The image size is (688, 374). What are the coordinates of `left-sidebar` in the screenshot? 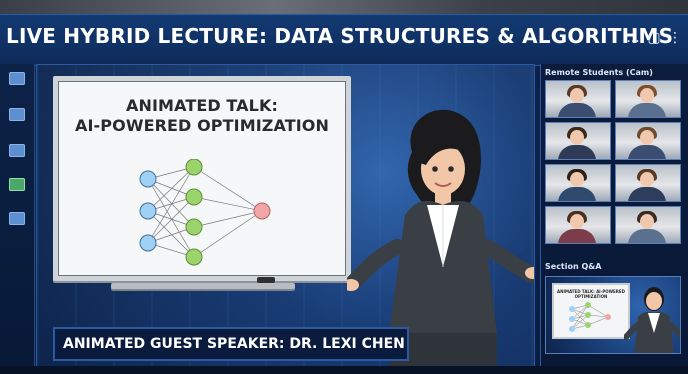 It's located at (17, 219).